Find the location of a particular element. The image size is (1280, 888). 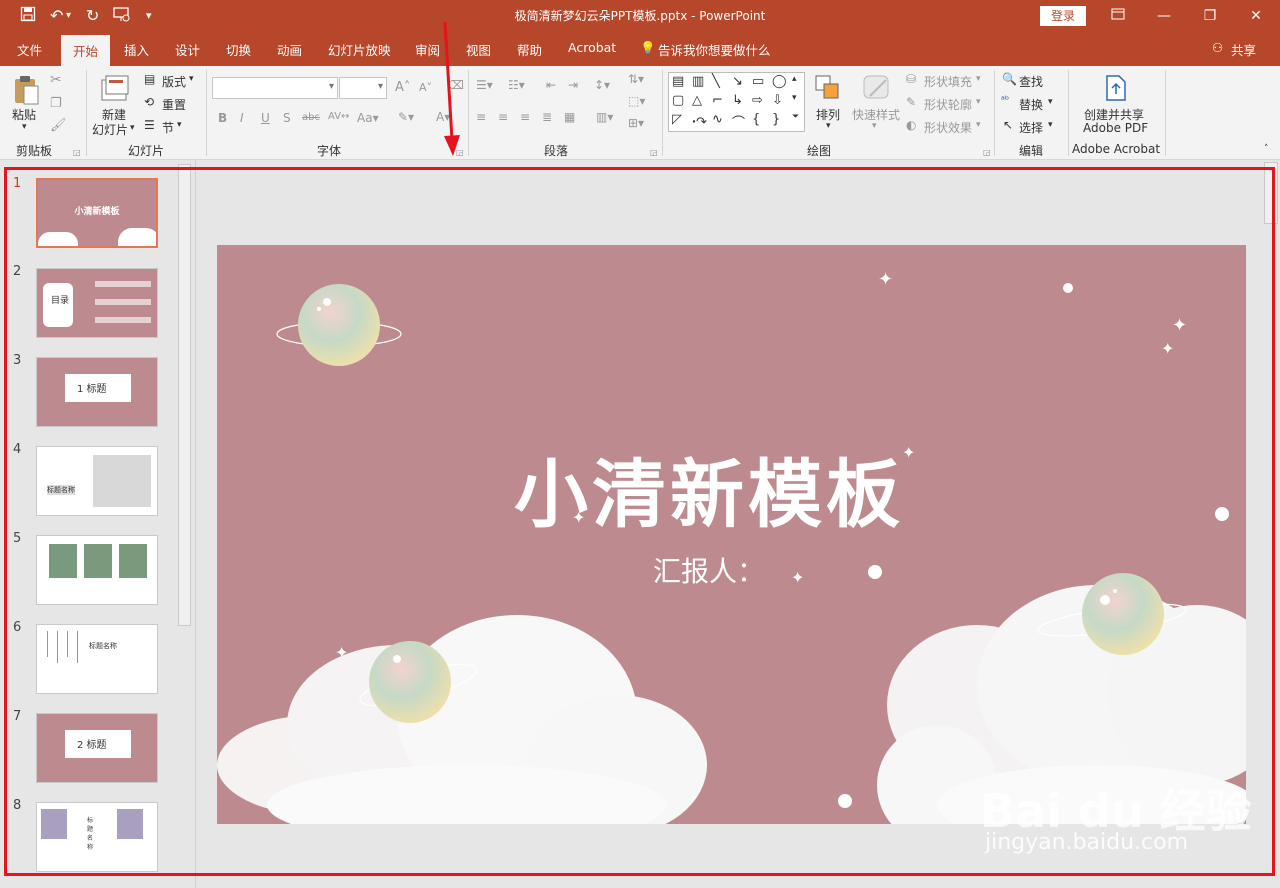

gallery-up-icon: ▴ is located at coordinates (794, 79).